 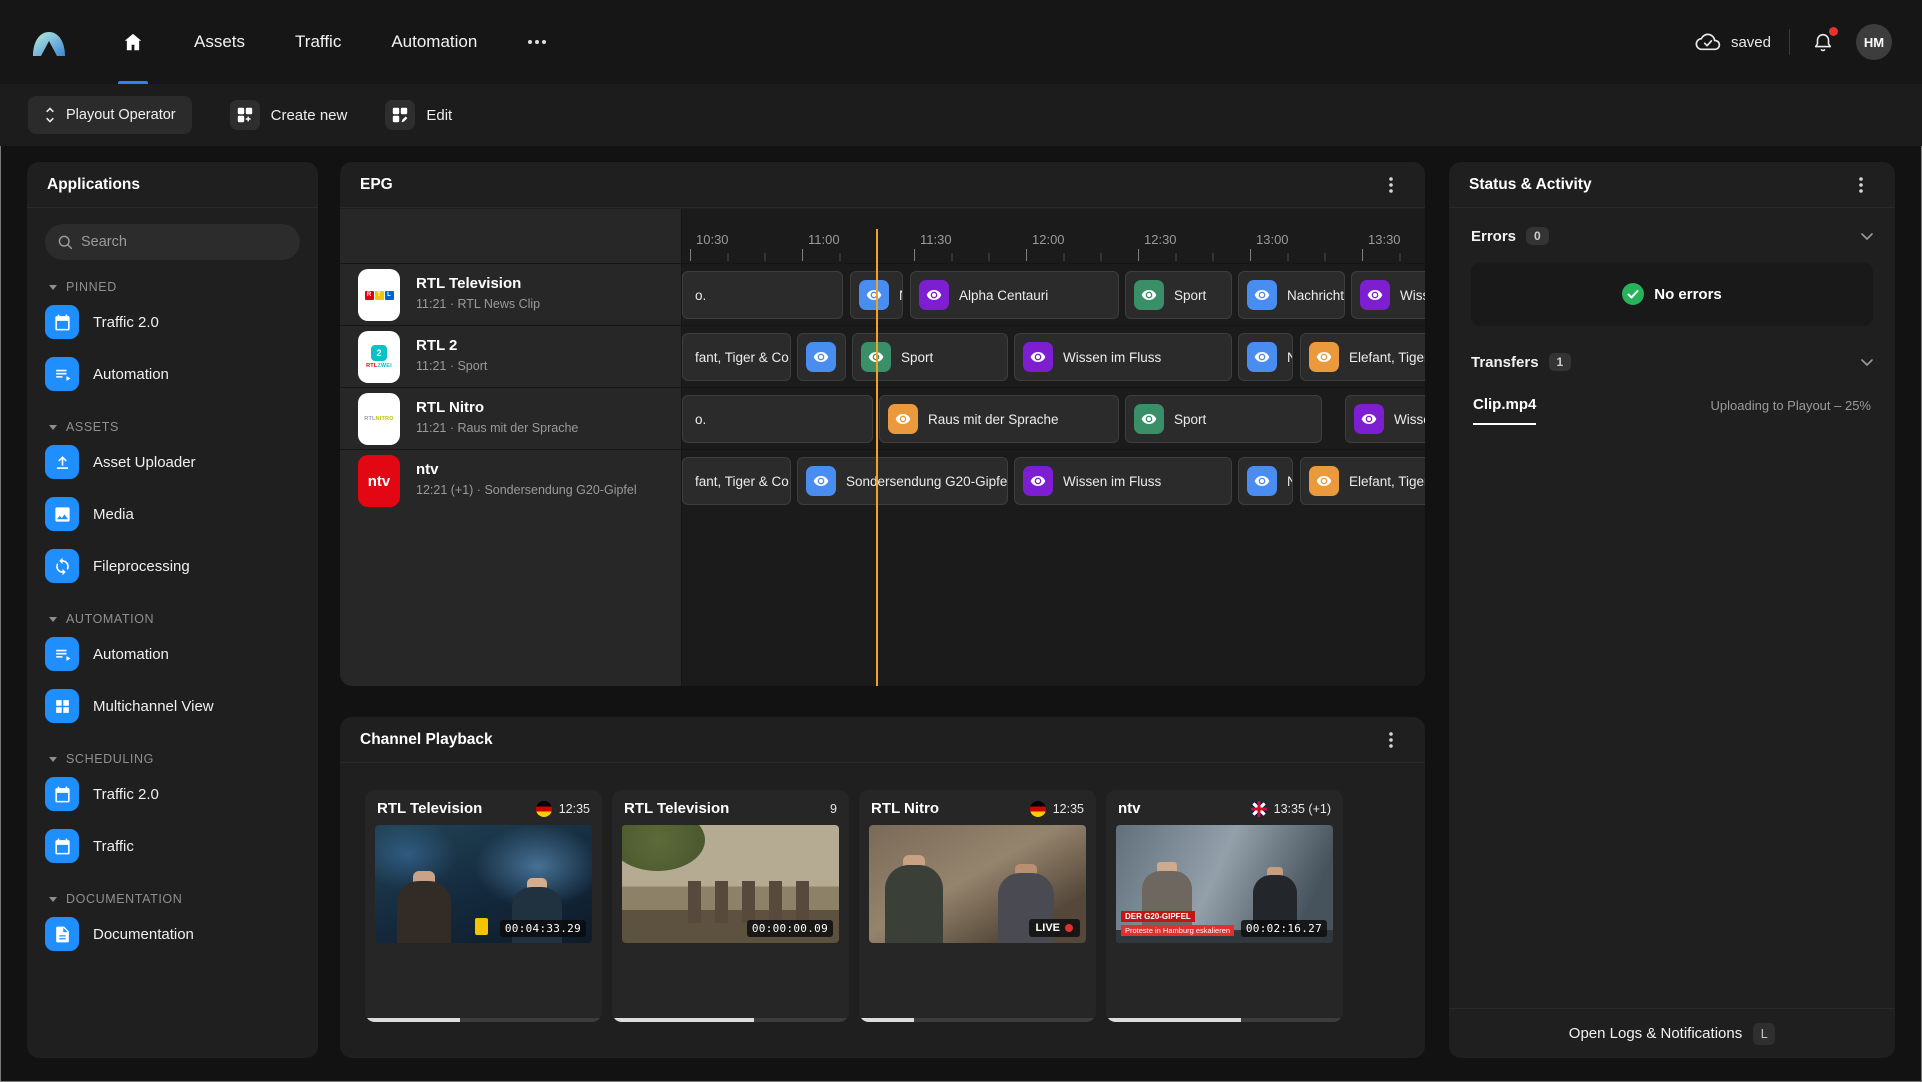 What do you see at coordinates (172, 514) in the screenshot?
I see `sidebar-item-media: Media` at bounding box center [172, 514].